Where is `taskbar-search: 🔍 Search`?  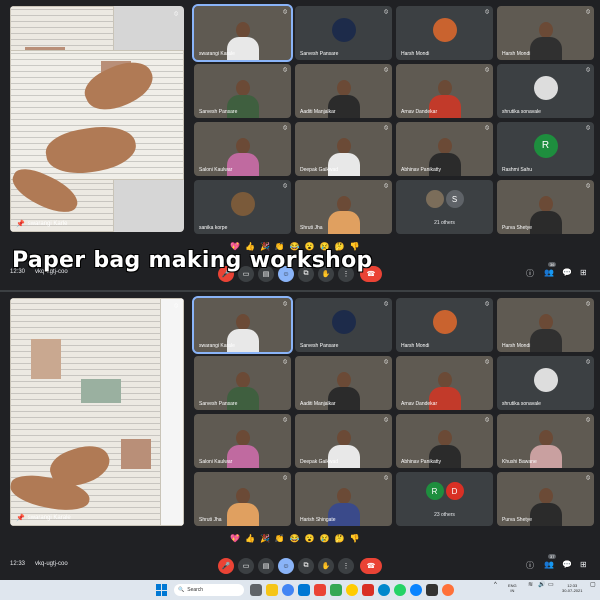 taskbar-search: 🔍 Search is located at coordinates (209, 590).